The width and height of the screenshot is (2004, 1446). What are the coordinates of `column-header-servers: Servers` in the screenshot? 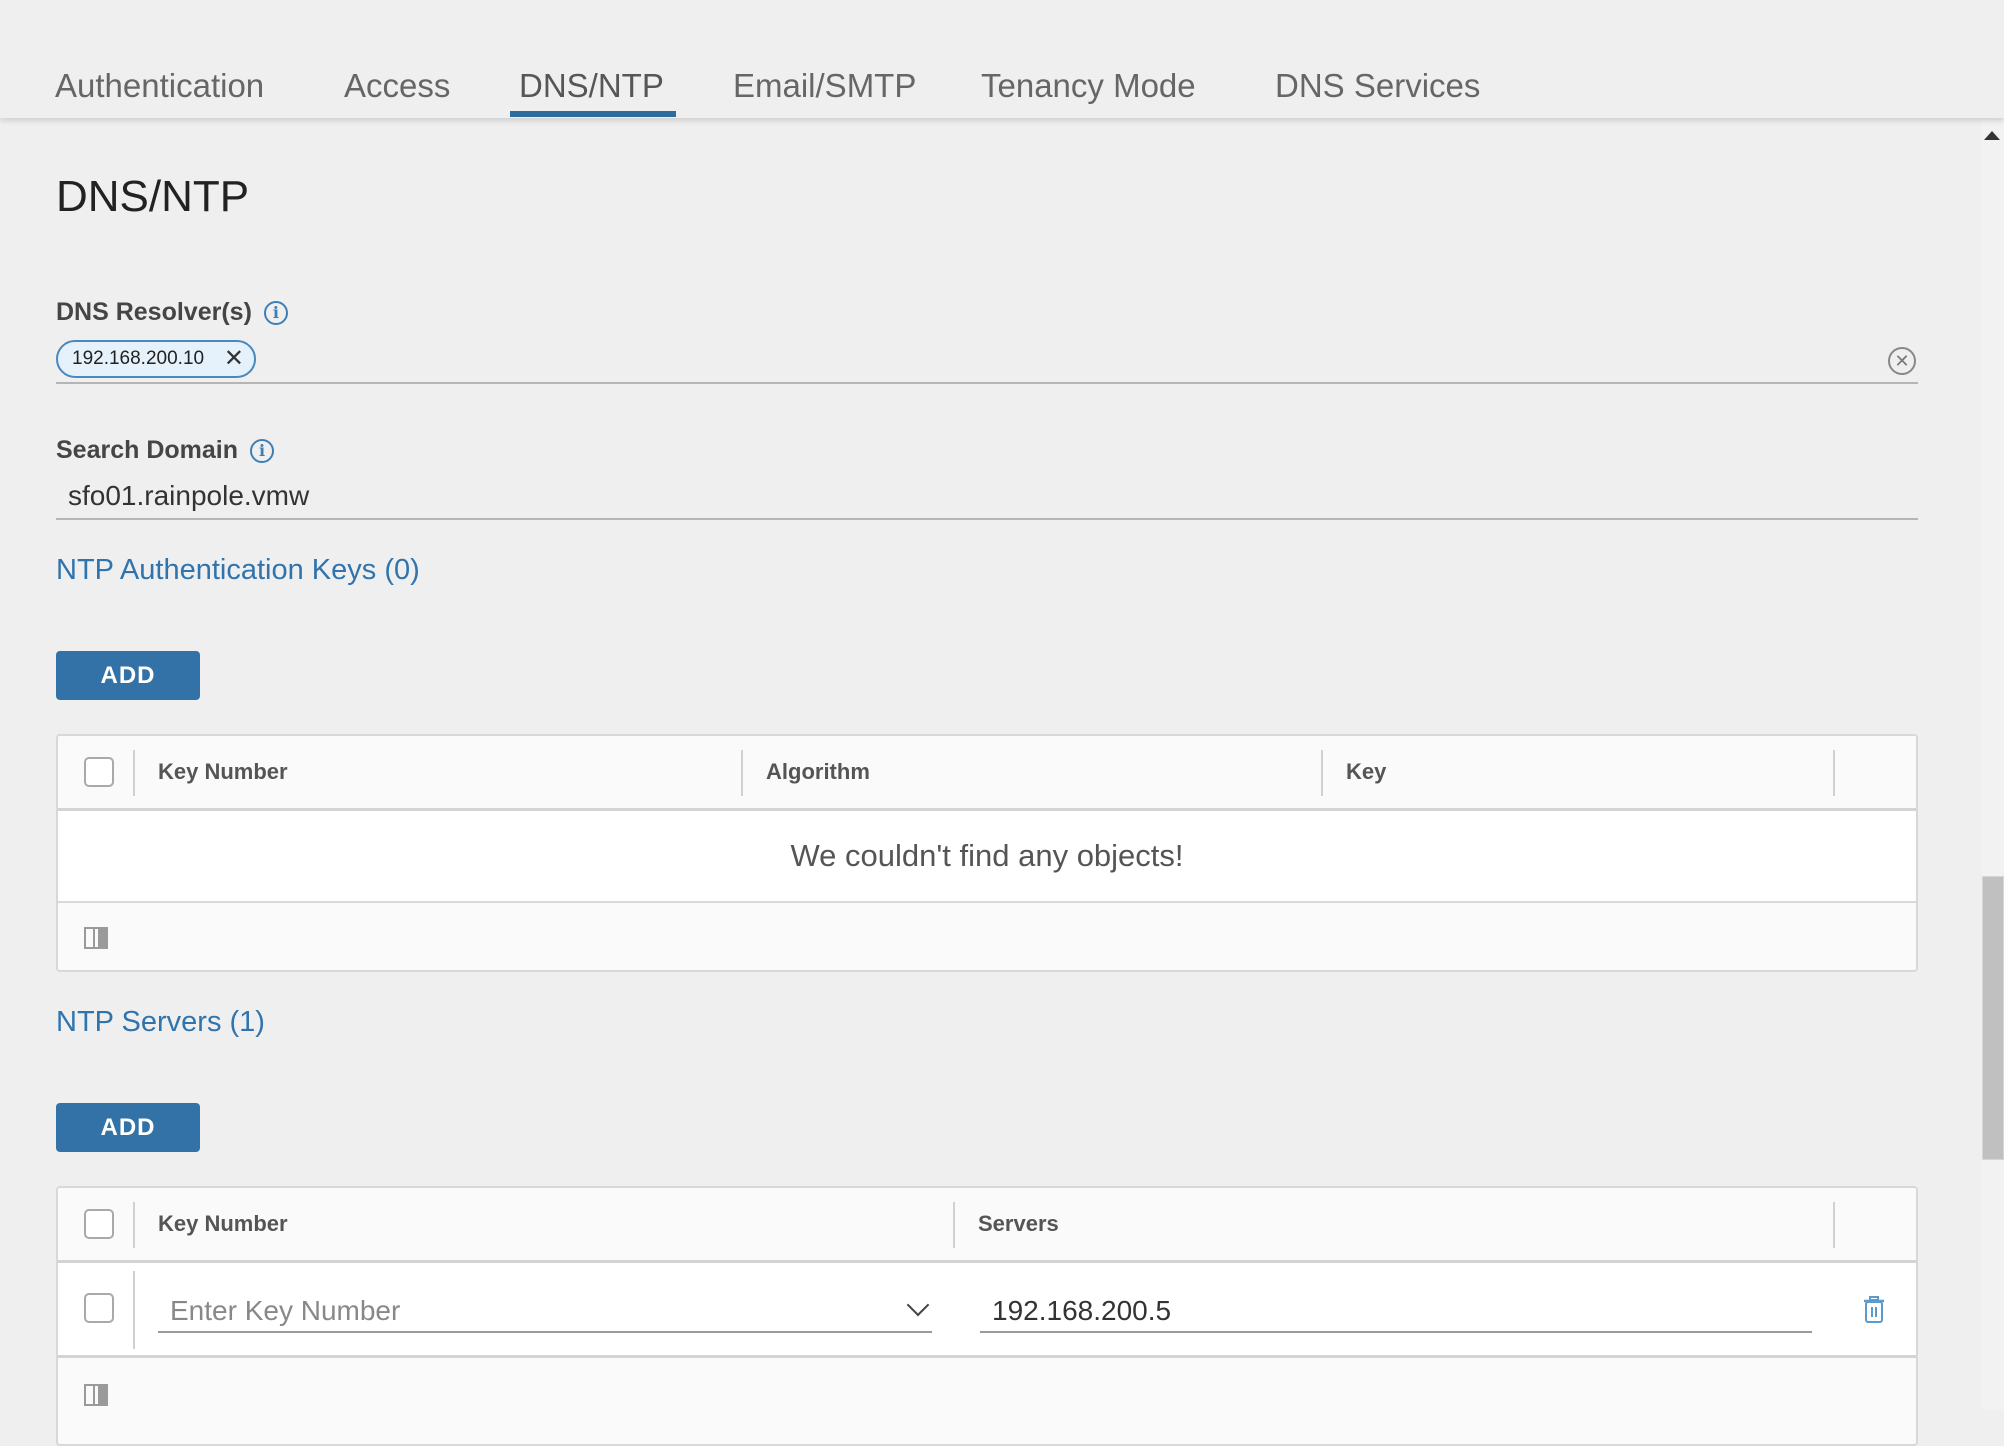 It's located at (1018, 1224).